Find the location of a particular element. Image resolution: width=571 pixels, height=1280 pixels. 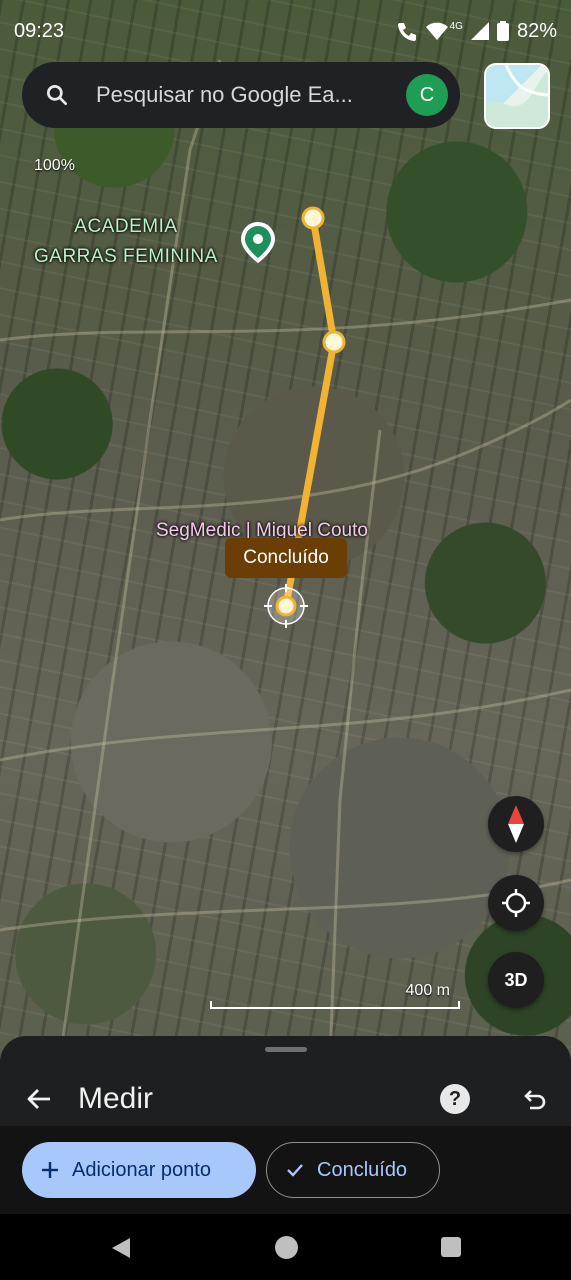

search-icon is located at coordinates (57, 95).